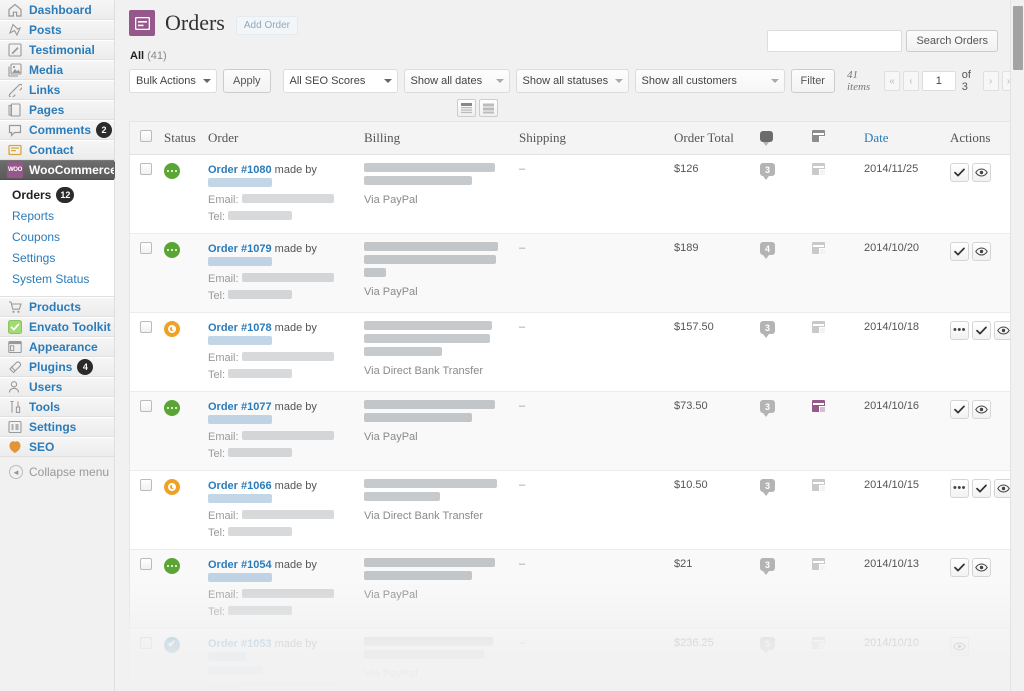 This screenshot has height=691, width=1024. What do you see at coordinates (590, 431) in the screenshot?
I see `shipping-cell: –` at bounding box center [590, 431].